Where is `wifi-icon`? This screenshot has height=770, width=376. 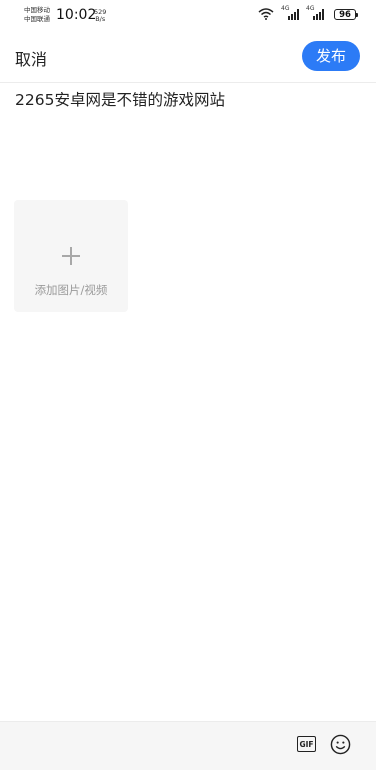 wifi-icon is located at coordinates (266, 14).